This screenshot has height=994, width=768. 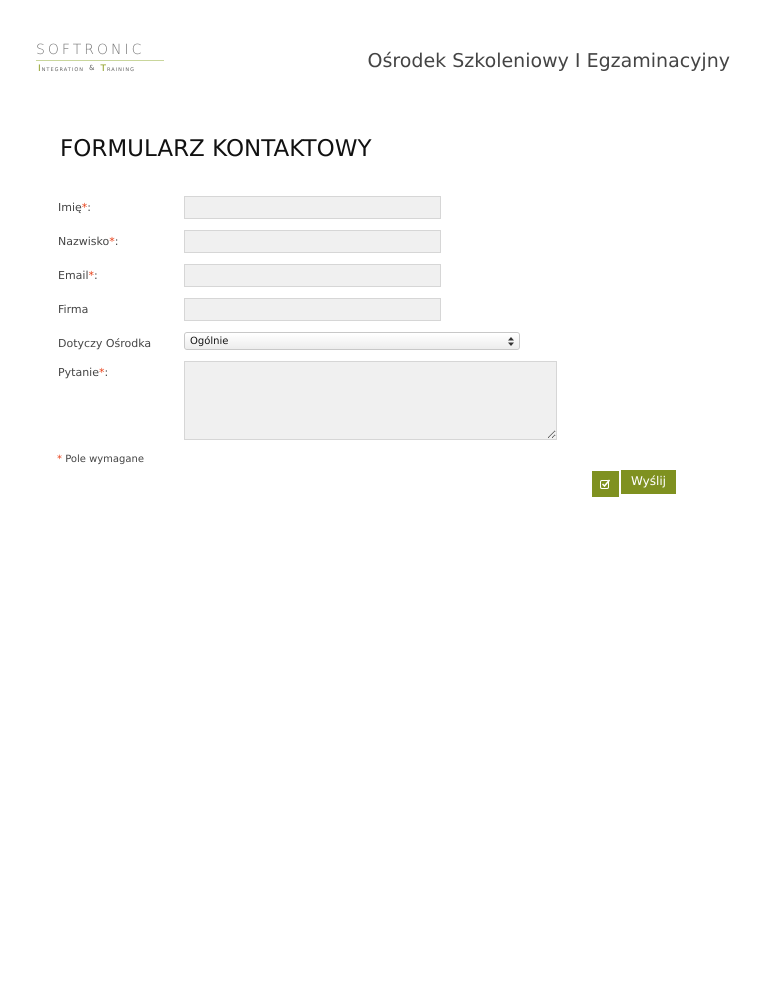 What do you see at coordinates (605, 484) in the screenshot?
I see `check-icon` at bounding box center [605, 484].